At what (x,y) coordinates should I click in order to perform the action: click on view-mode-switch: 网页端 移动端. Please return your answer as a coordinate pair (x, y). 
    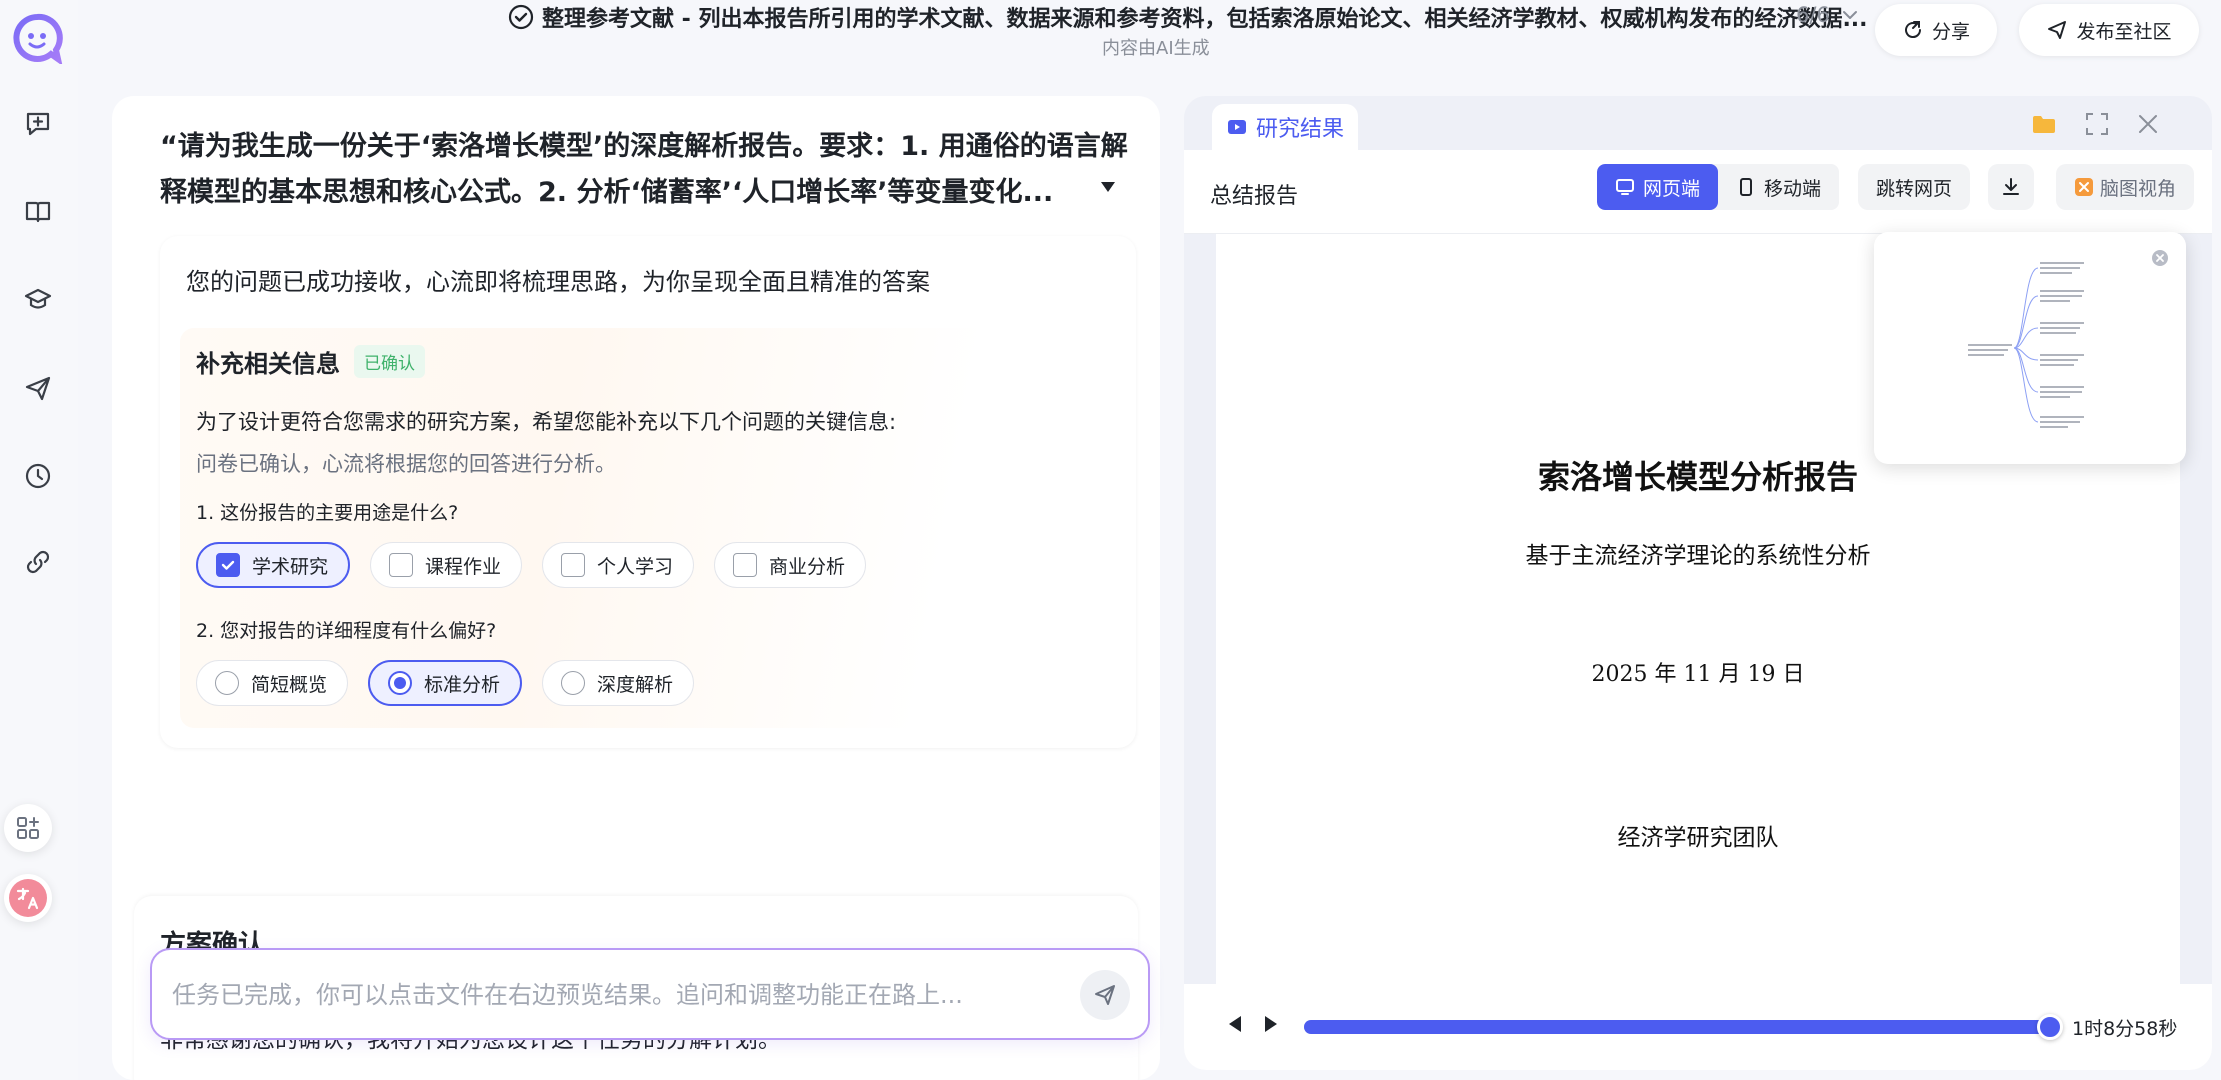
    Looking at the image, I should click on (1718, 187).